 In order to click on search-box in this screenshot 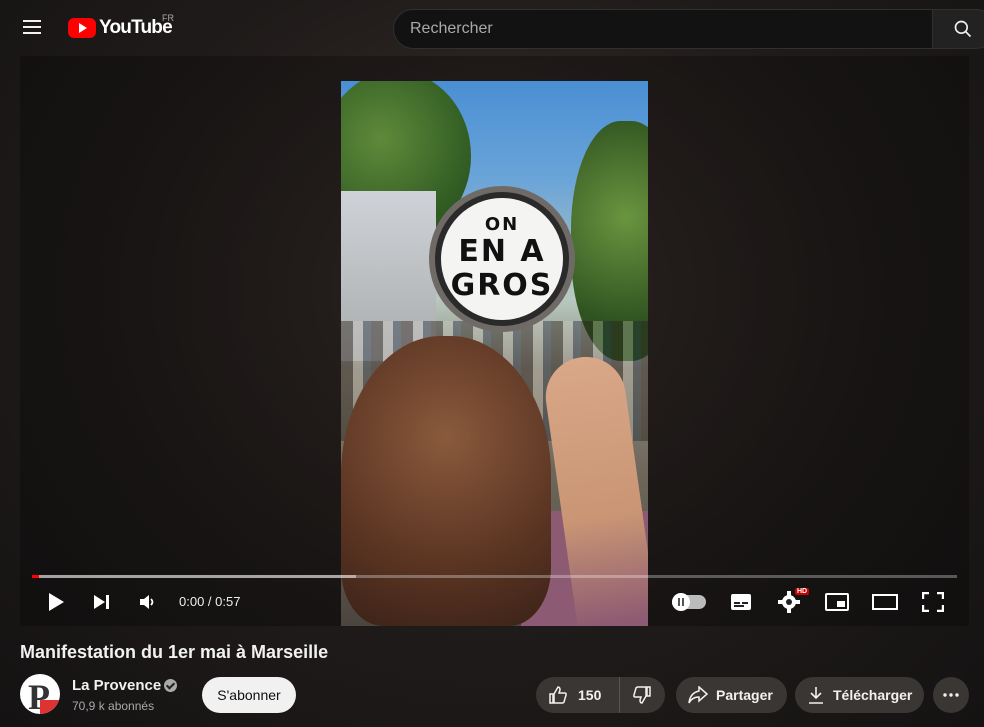, I will do `click(663, 29)`.